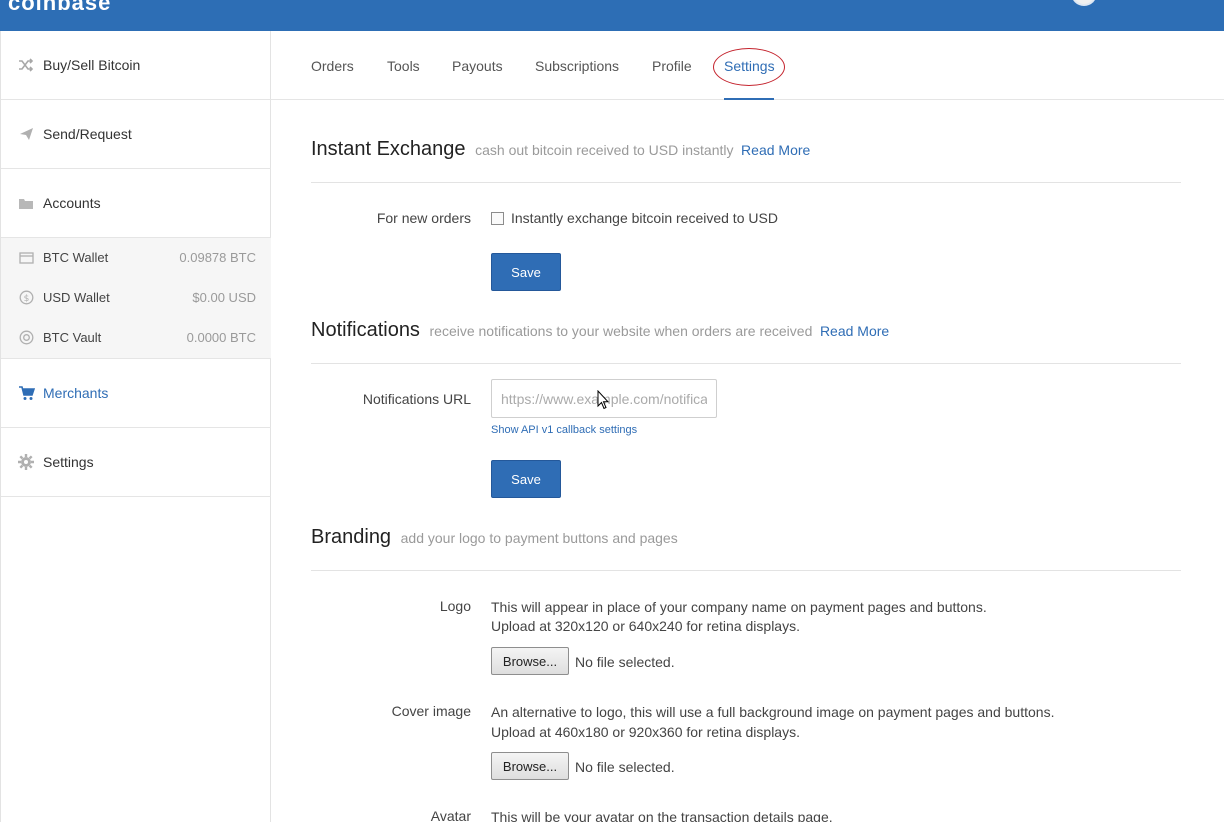 This screenshot has width=1224, height=822. I want to click on logo-file-status: No file selected., so click(625, 662).